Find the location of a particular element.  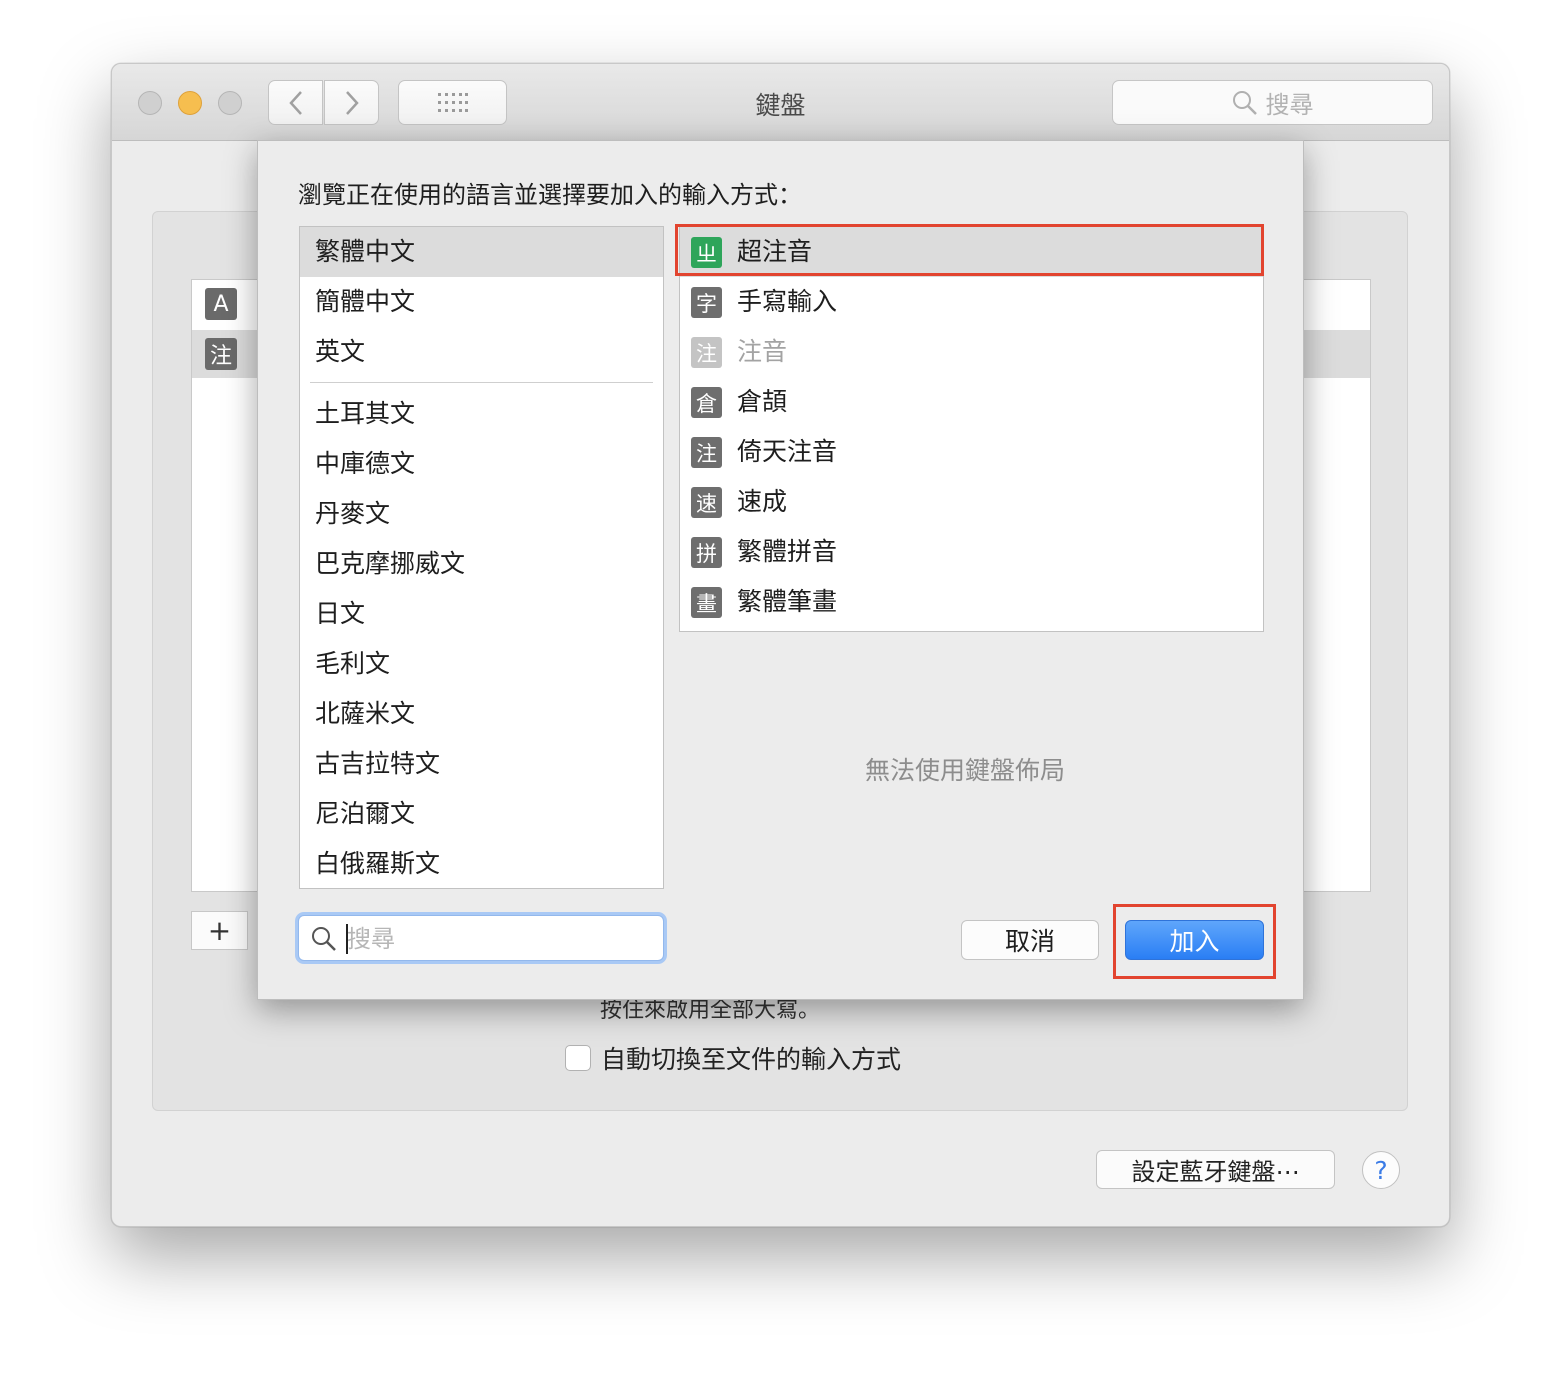

language-item: 古吉拉特文 is located at coordinates (481, 764).